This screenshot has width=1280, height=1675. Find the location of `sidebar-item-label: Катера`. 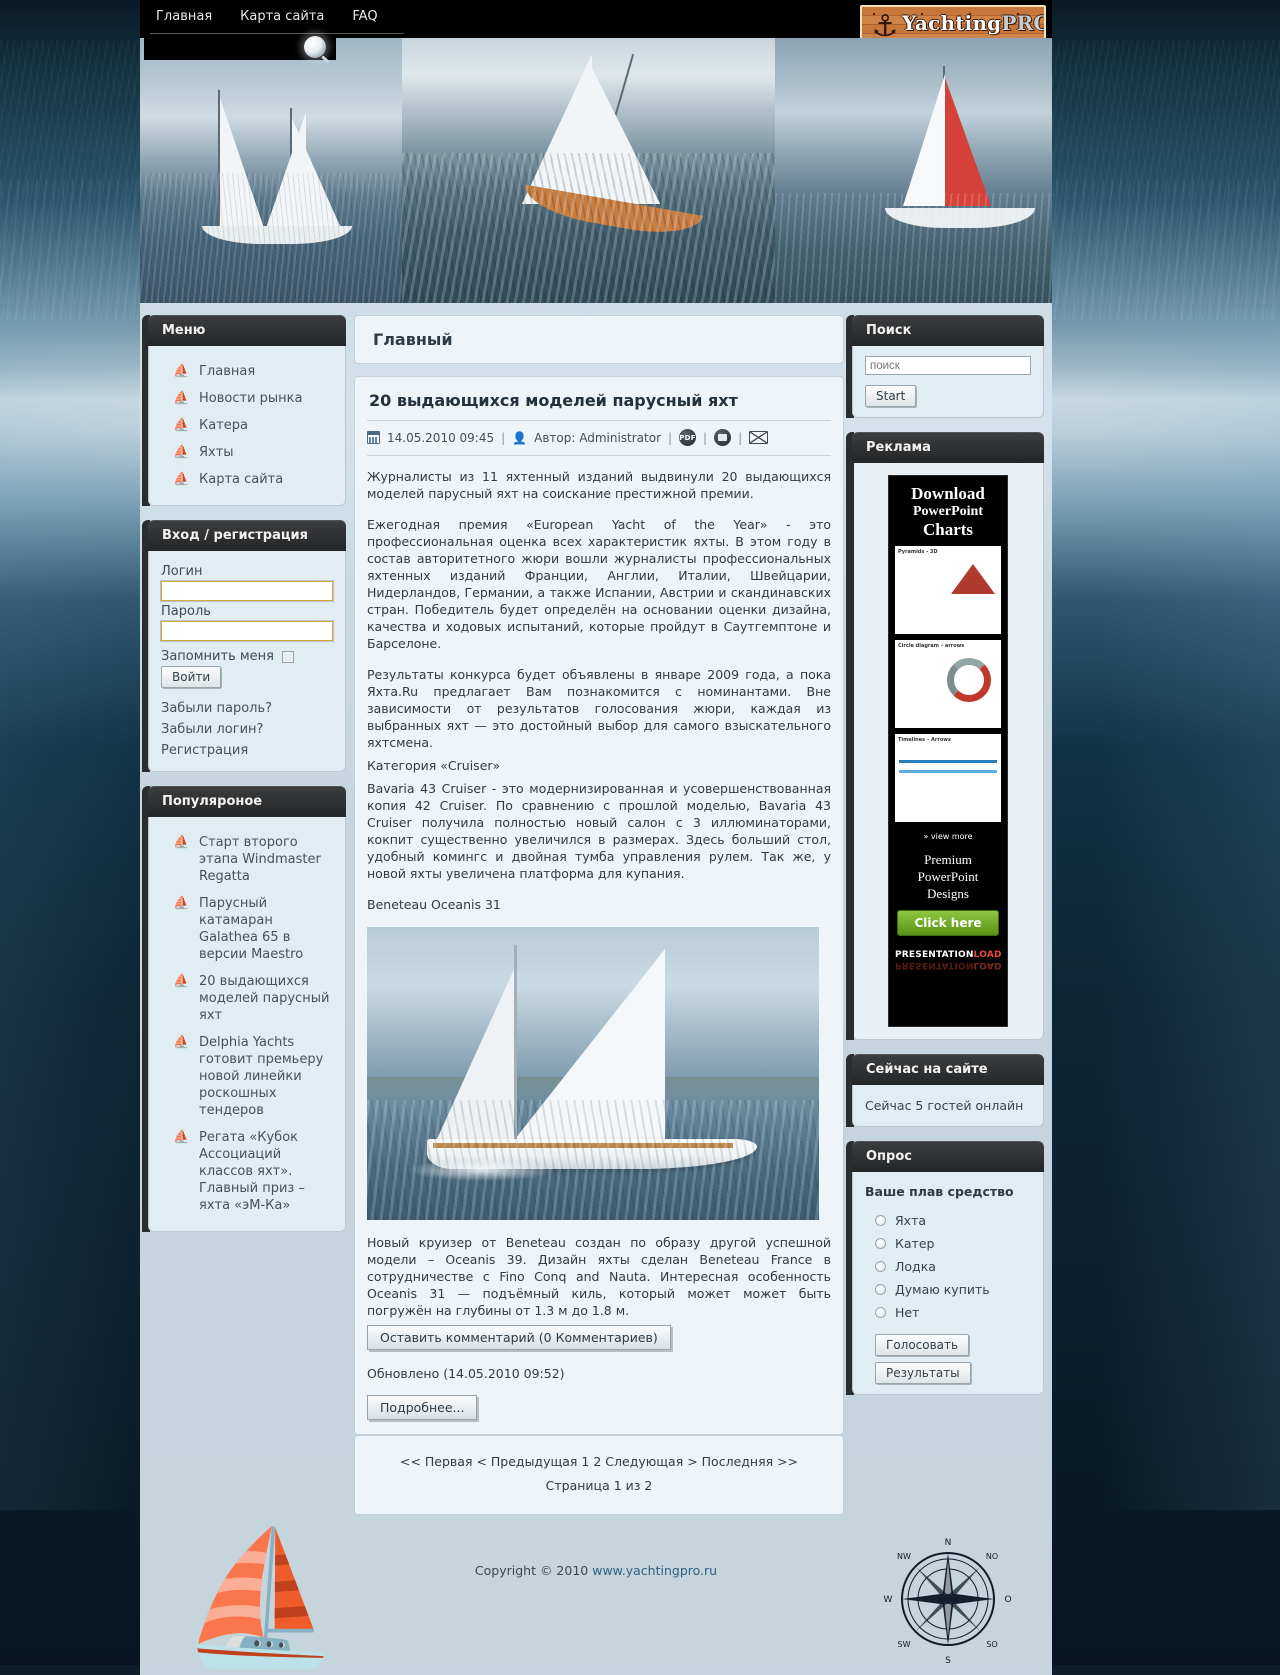

sidebar-item-label: Катера is located at coordinates (223, 425).